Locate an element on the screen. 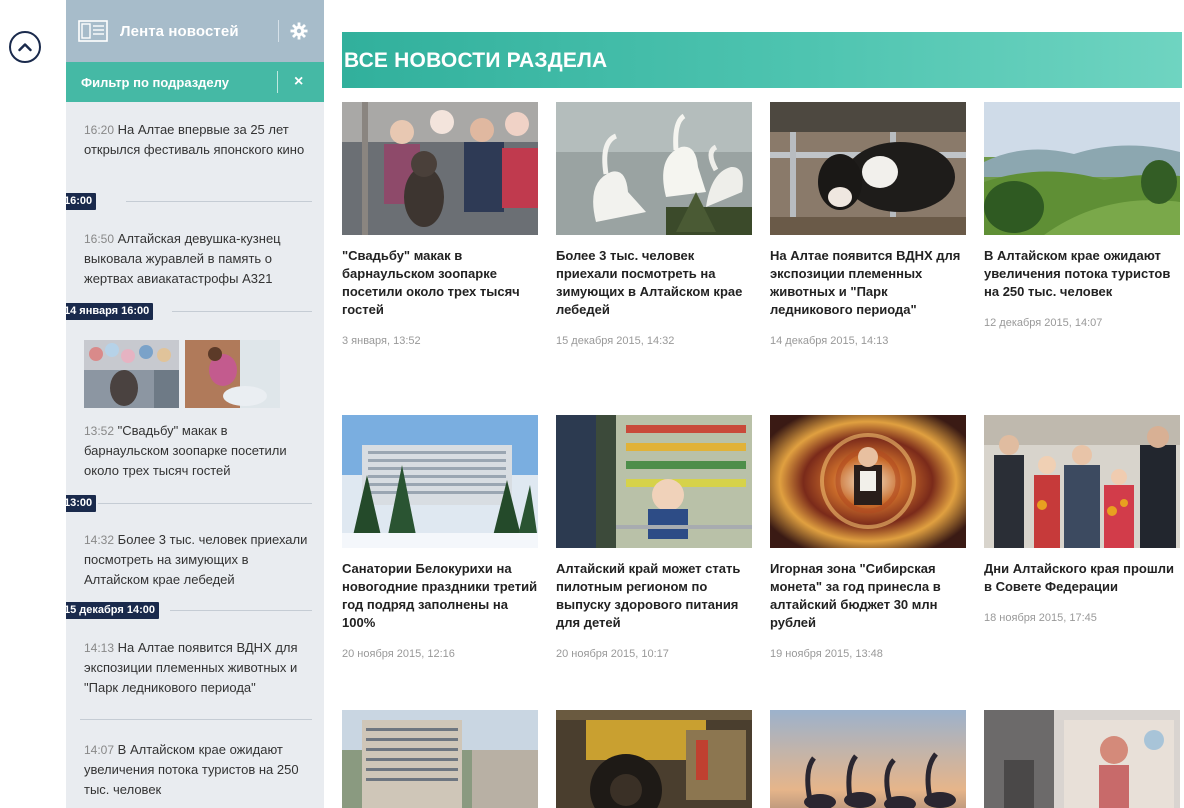 This screenshot has width=1184, height=808. time-marker: 16:00 is located at coordinates (81, 201).